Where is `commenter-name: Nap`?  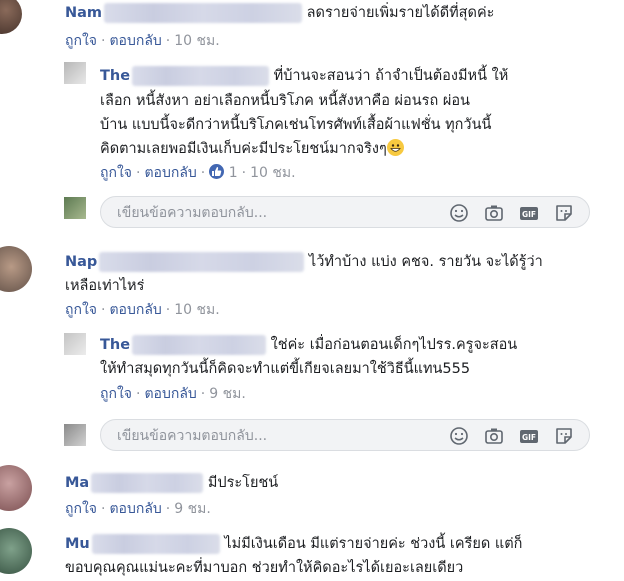 commenter-name: Nap is located at coordinates (81, 262).